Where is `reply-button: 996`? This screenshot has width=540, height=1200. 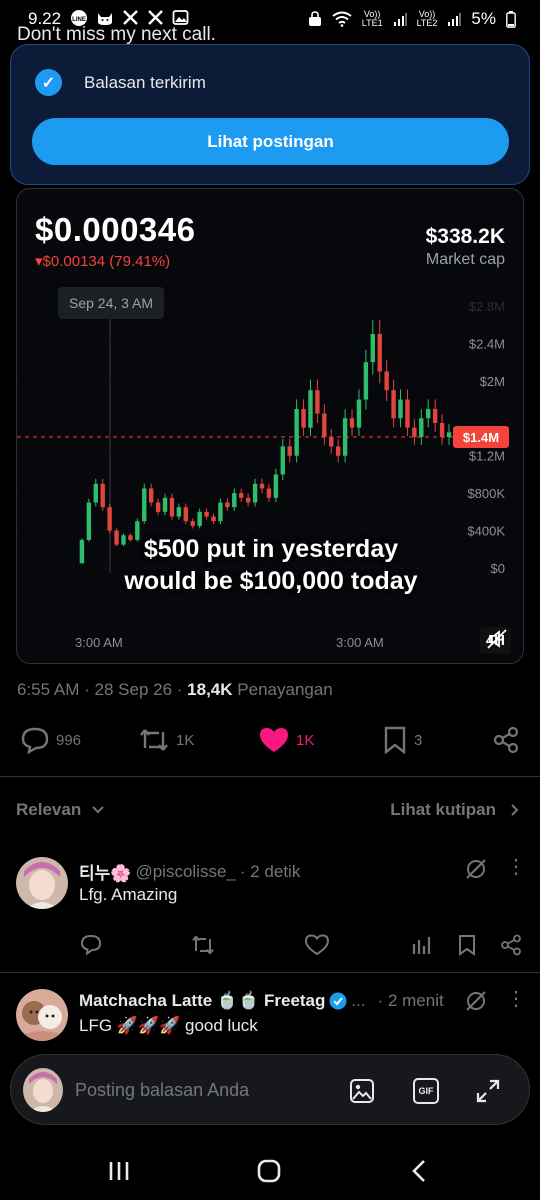
reply-button: 996 is located at coordinates (50, 740).